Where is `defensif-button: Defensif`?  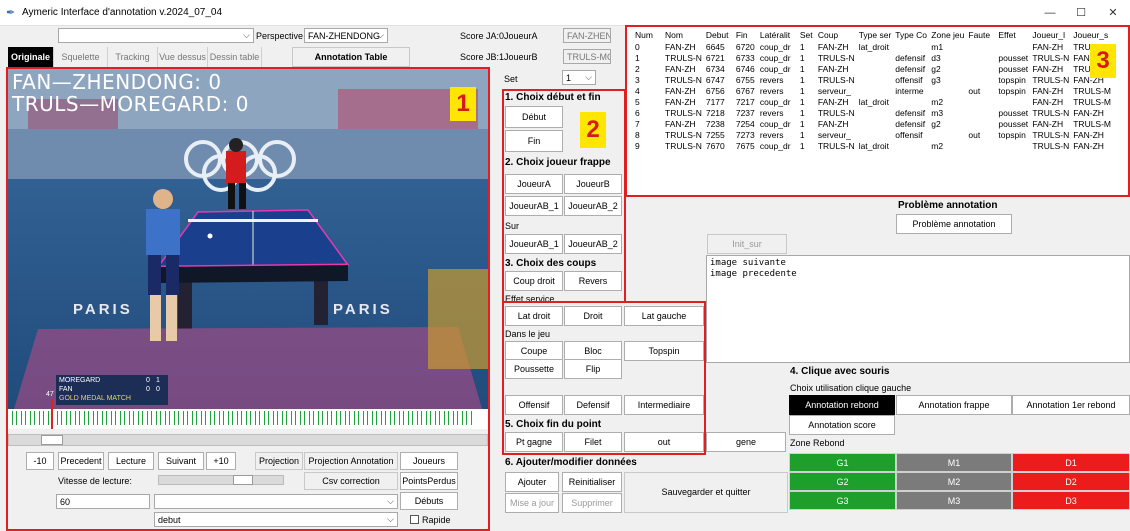 defensif-button: Defensif is located at coordinates (593, 405).